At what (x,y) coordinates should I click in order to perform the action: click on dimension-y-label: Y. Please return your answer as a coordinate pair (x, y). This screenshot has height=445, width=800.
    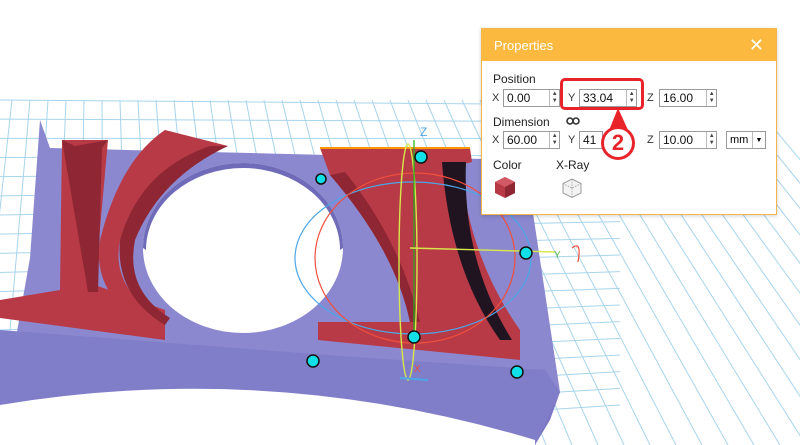
    Looking at the image, I should click on (572, 140).